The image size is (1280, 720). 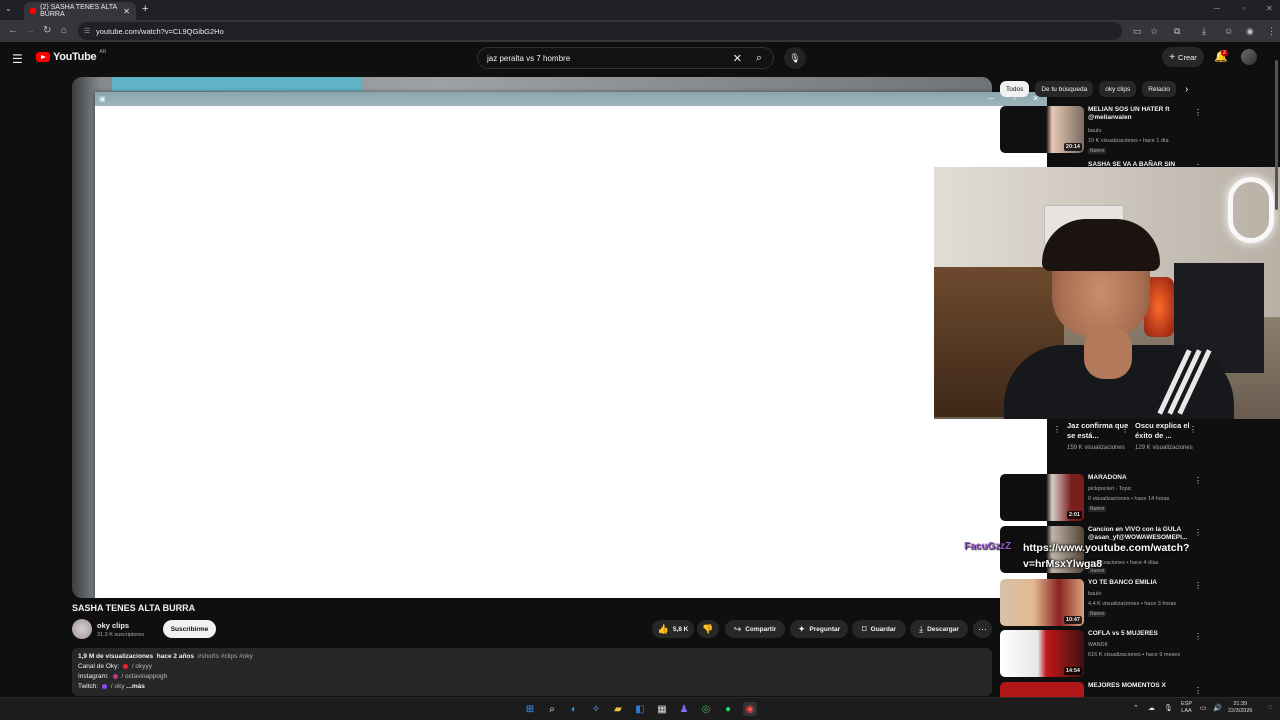 What do you see at coordinates (750, 709) in the screenshot?
I see `active-app-icon: ◉` at bounding box center [750, 709].